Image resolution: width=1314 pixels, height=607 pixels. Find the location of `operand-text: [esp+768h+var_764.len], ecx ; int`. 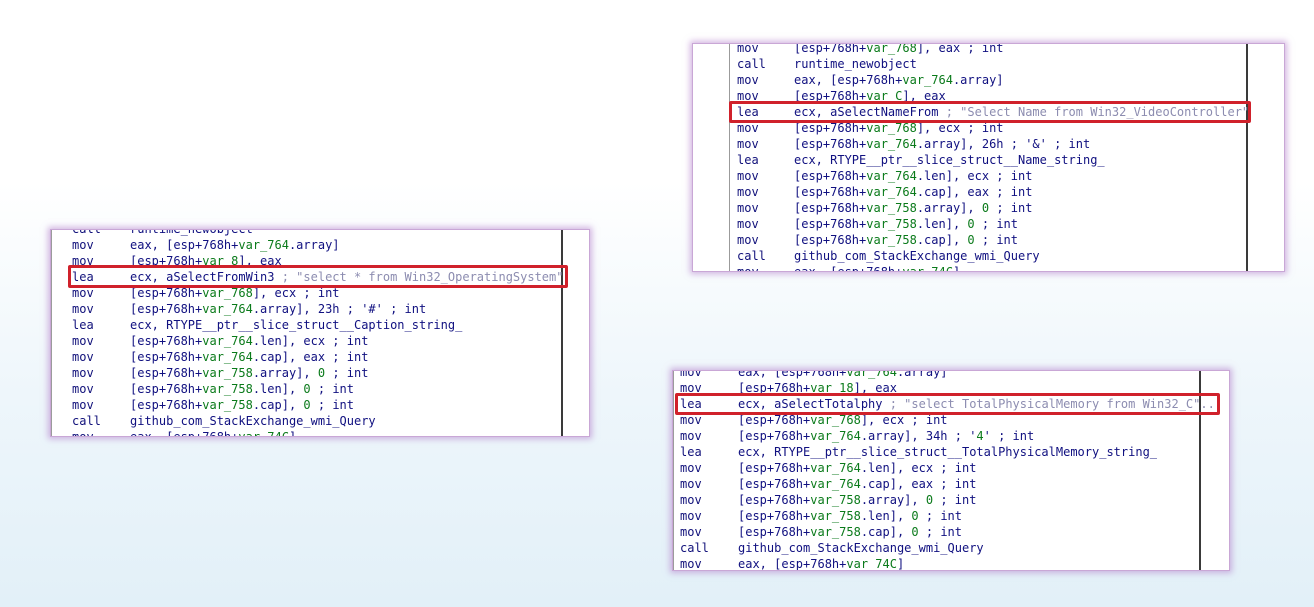

operand-text: [esp+768h+var_764.len], ecx ; int is located at coordinates (857, 468).